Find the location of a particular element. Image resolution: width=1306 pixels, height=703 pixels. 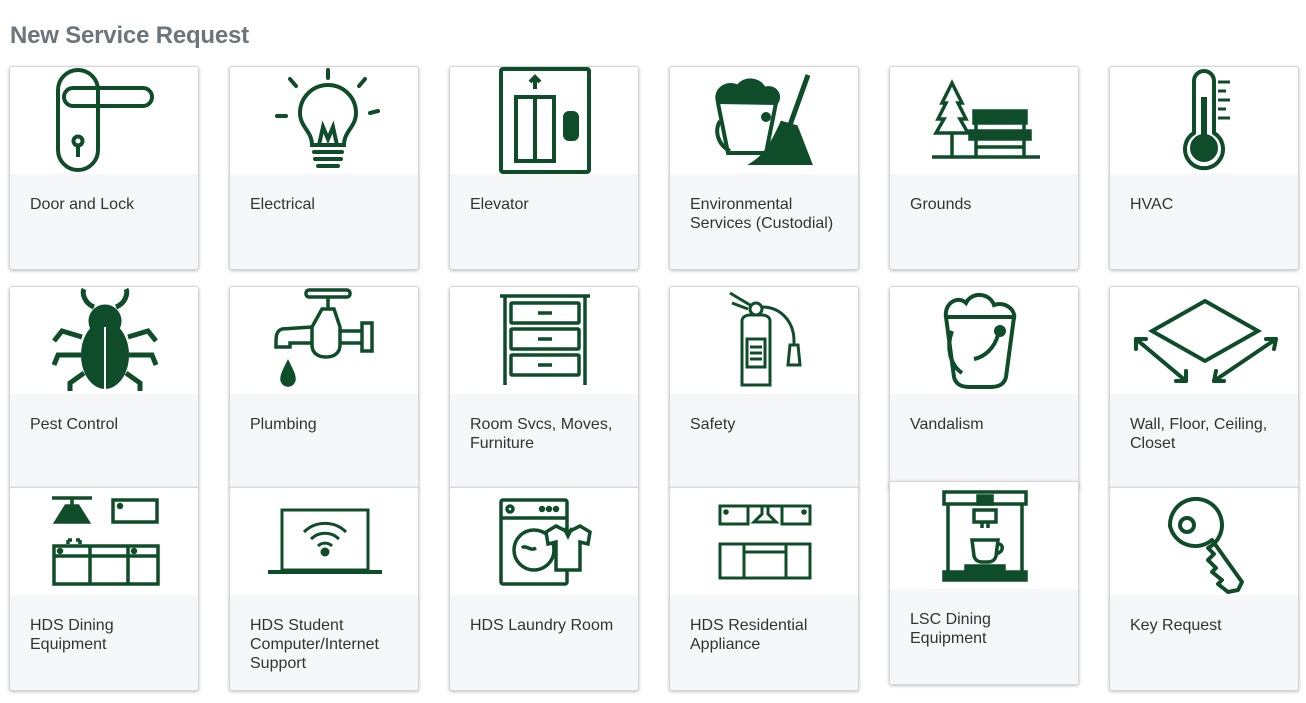

card-label: Elevator is located at coordinates (499, 204).